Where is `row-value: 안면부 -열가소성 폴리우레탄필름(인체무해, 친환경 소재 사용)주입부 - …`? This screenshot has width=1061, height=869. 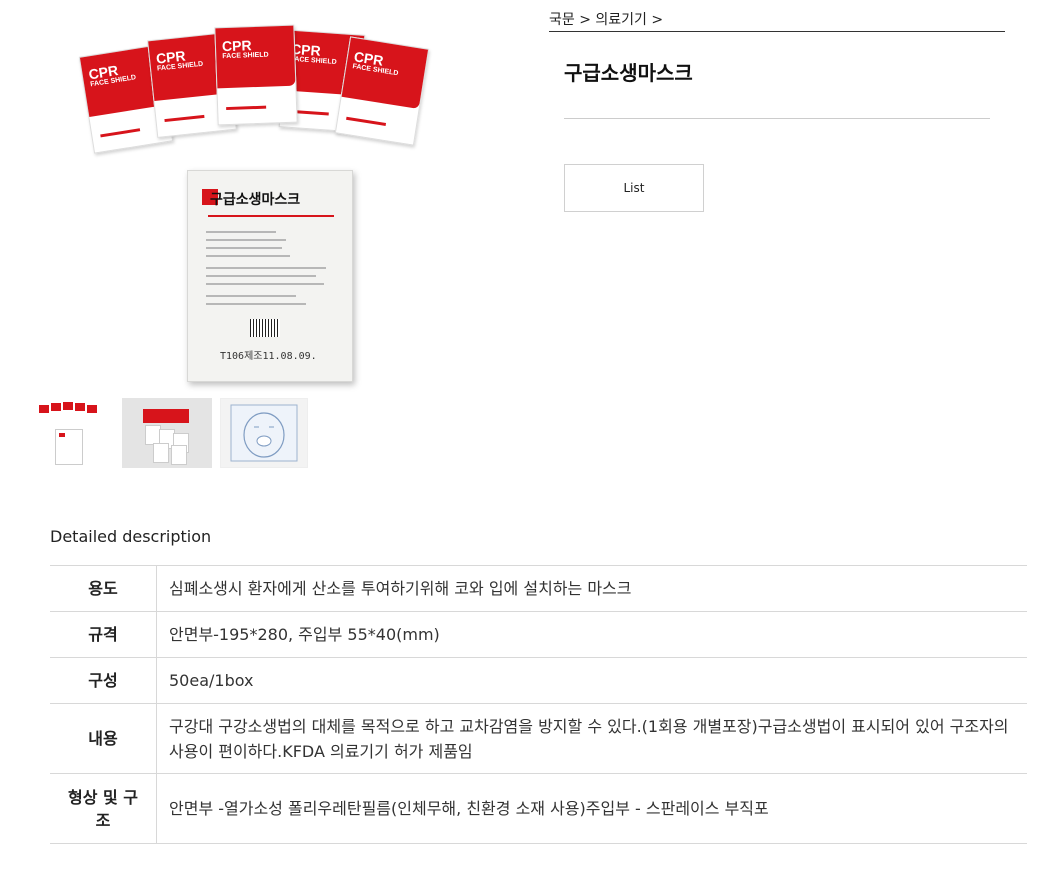
row-value: 안면부 -열가소성 폴리우레탄필름(인체무해, 친환경 소재 사용)주입부 - … is located at coordinates (591, 808).